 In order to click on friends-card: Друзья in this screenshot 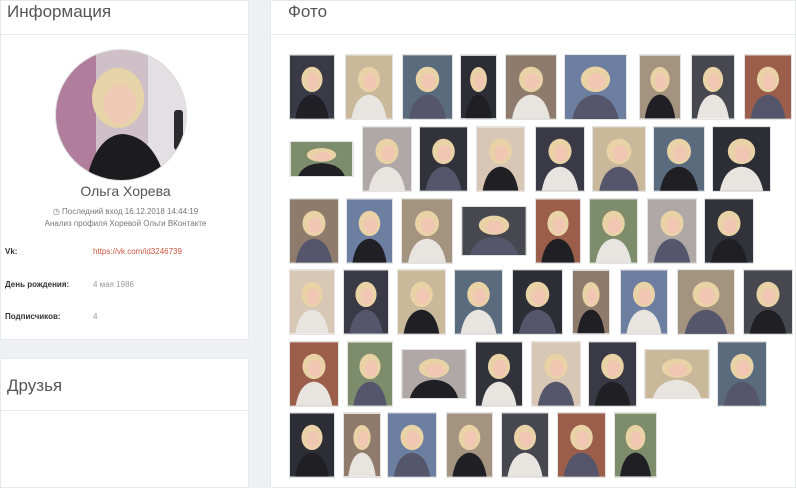, I will do `click(124, 423)`.